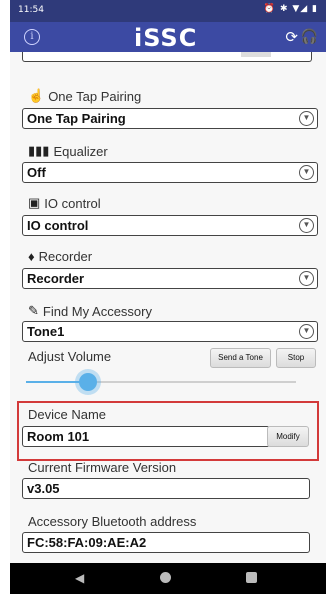  I want to click on firmware-label: Current Firmware Version, so click(102, 467).